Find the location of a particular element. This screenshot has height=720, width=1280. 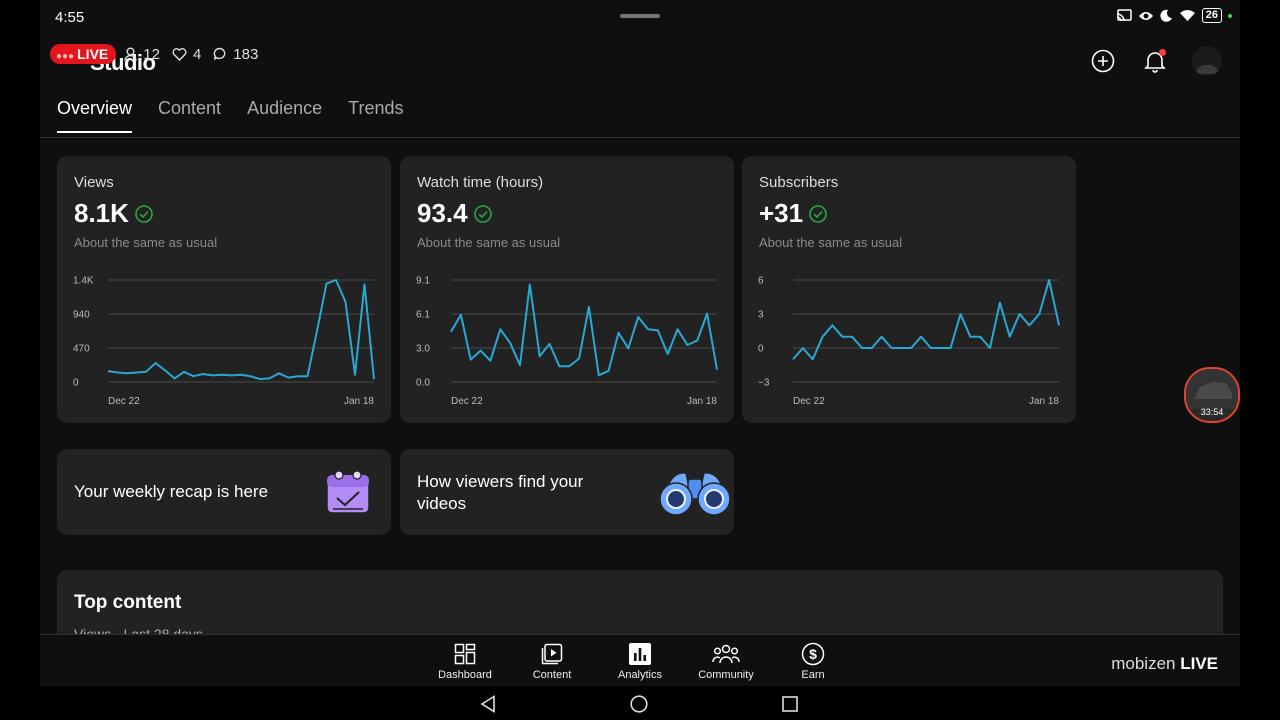

y-tick-label: 0.0 is located at coordinates (423, 383).